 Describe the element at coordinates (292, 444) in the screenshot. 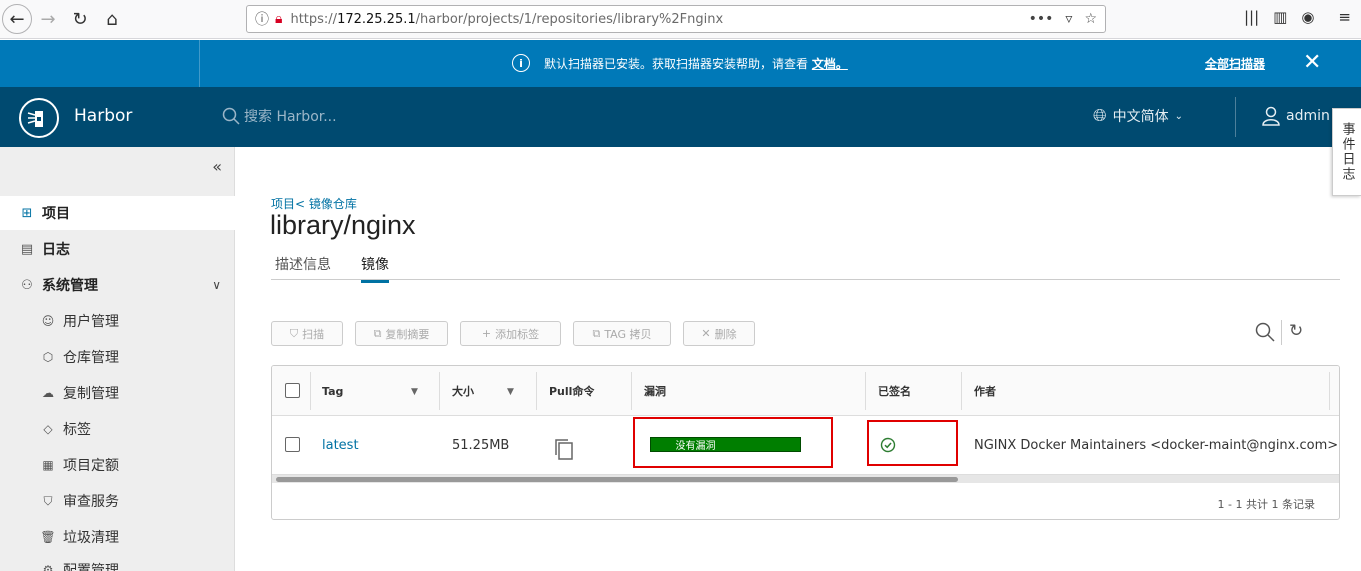

I see `row-checkbox` at that location.